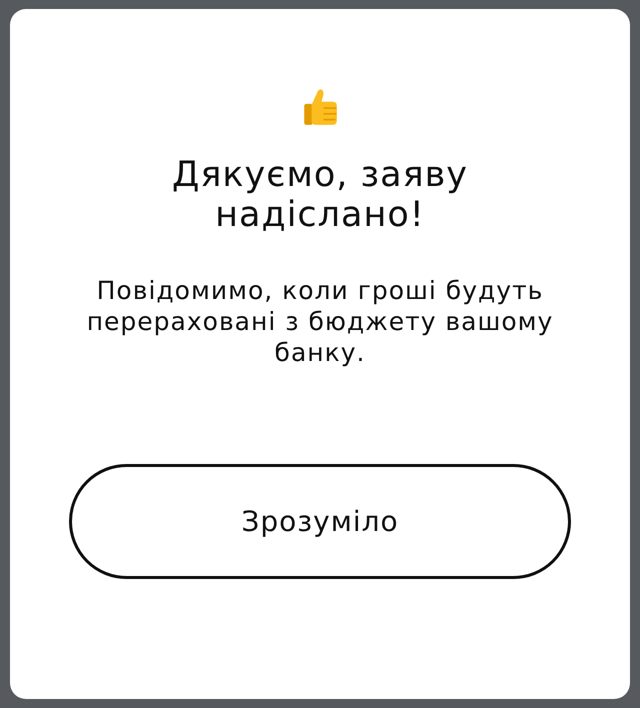  What do you see at coordinates (320, 195) in the screenshot?
I see `dialog-title: Дякуємо, заяву надіслано!` at bounding box center [320, 195].